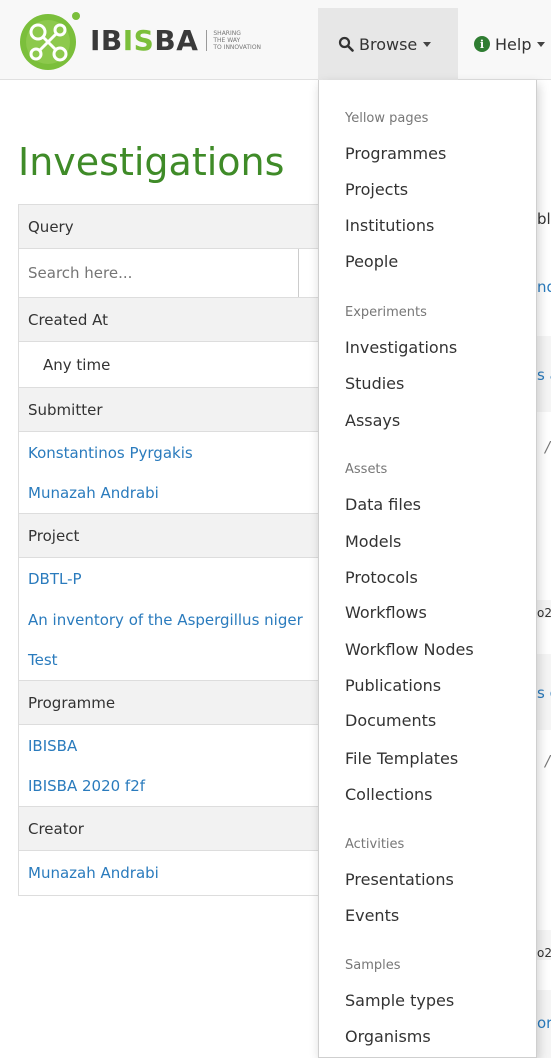 The width and height of the screenshot is (551, 1058). I want to click on help-menu-toggle: i Help, so click(510, 44).